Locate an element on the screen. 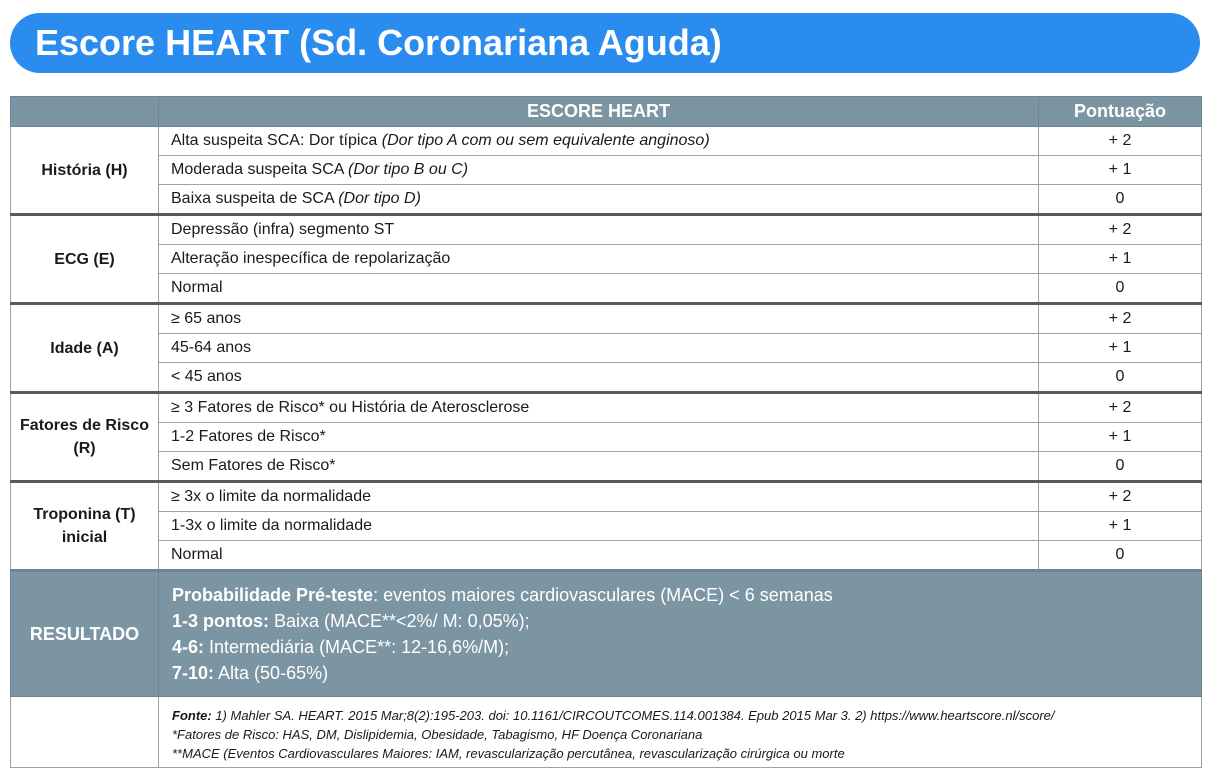 This screenshot has width=1221, height=768. category-label: Fatores de Risco (R) is located at coordinates (84, 436).